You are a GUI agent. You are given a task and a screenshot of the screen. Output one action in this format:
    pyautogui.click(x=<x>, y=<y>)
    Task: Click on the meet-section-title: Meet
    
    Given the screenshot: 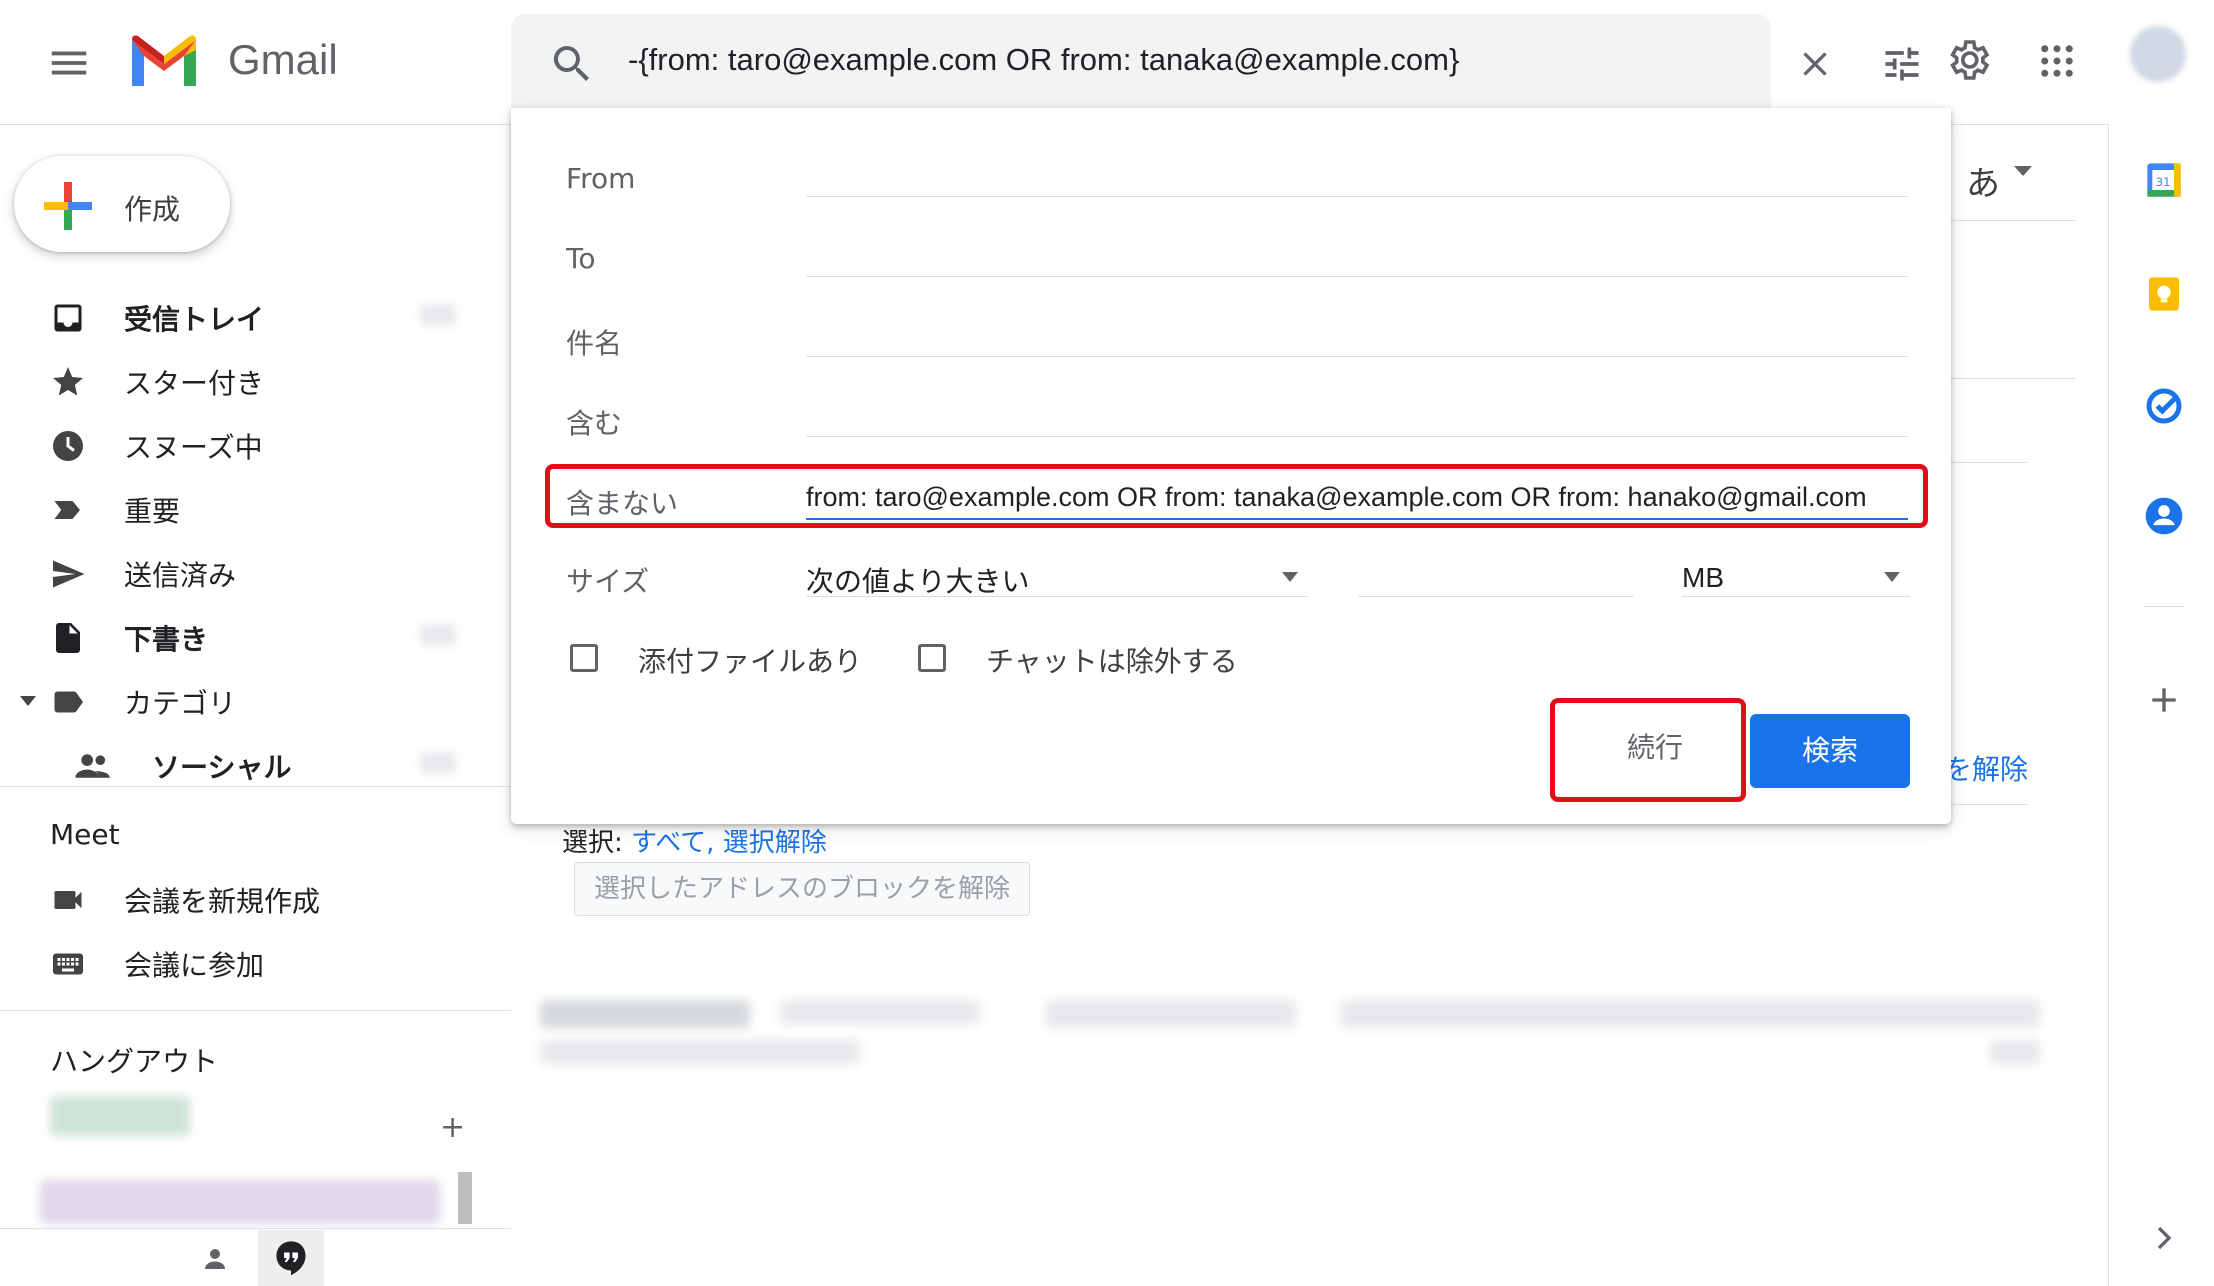 What is the action you would take?
    pyautogui.click(x=85, y=834)
    